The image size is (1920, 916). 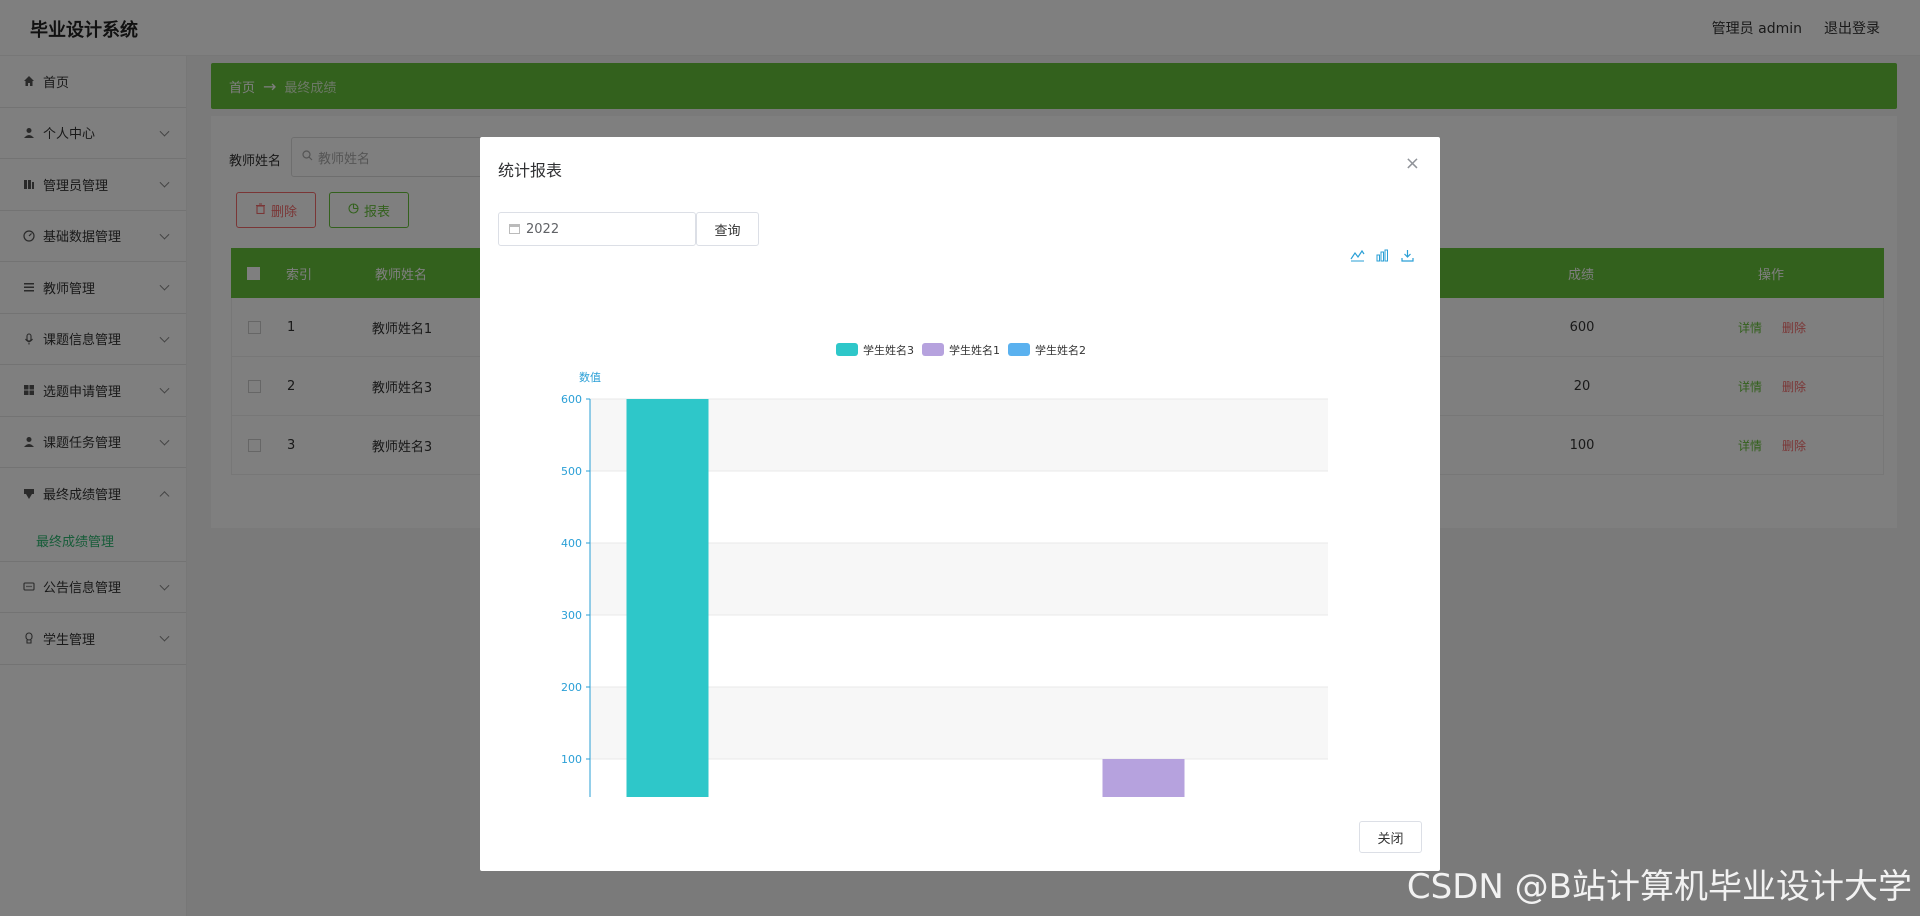 What do you see at coordinates (530, 170) in the screenshot?
I see `dialog-title: 统计报表` at bounding box center [530, 170].